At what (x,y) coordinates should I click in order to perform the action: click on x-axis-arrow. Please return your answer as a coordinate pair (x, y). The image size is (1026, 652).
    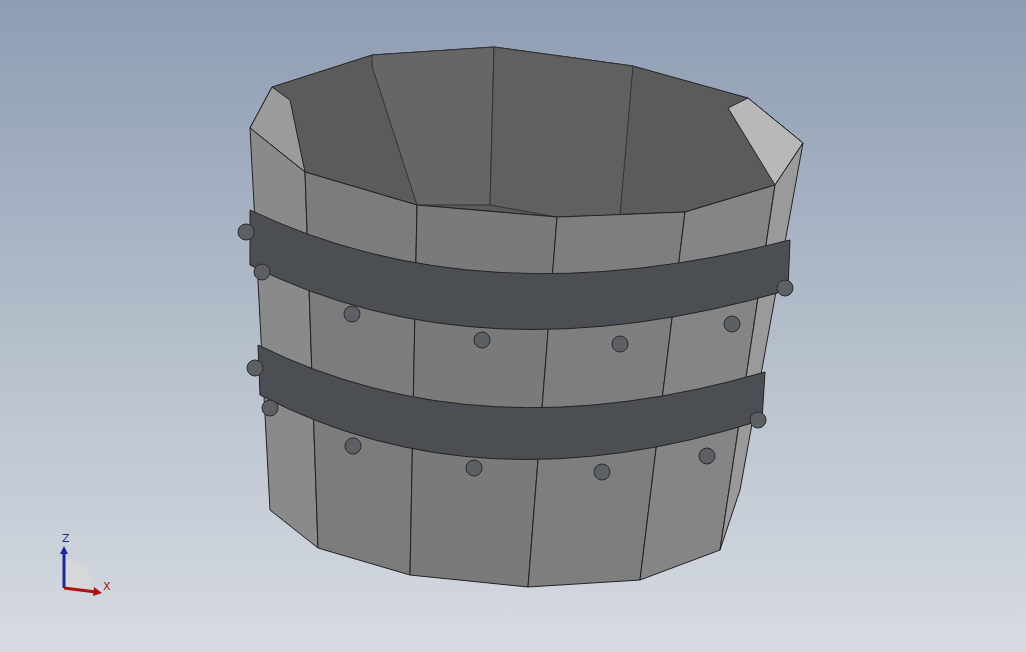
    Looking at the image, I should click on (82, 591).